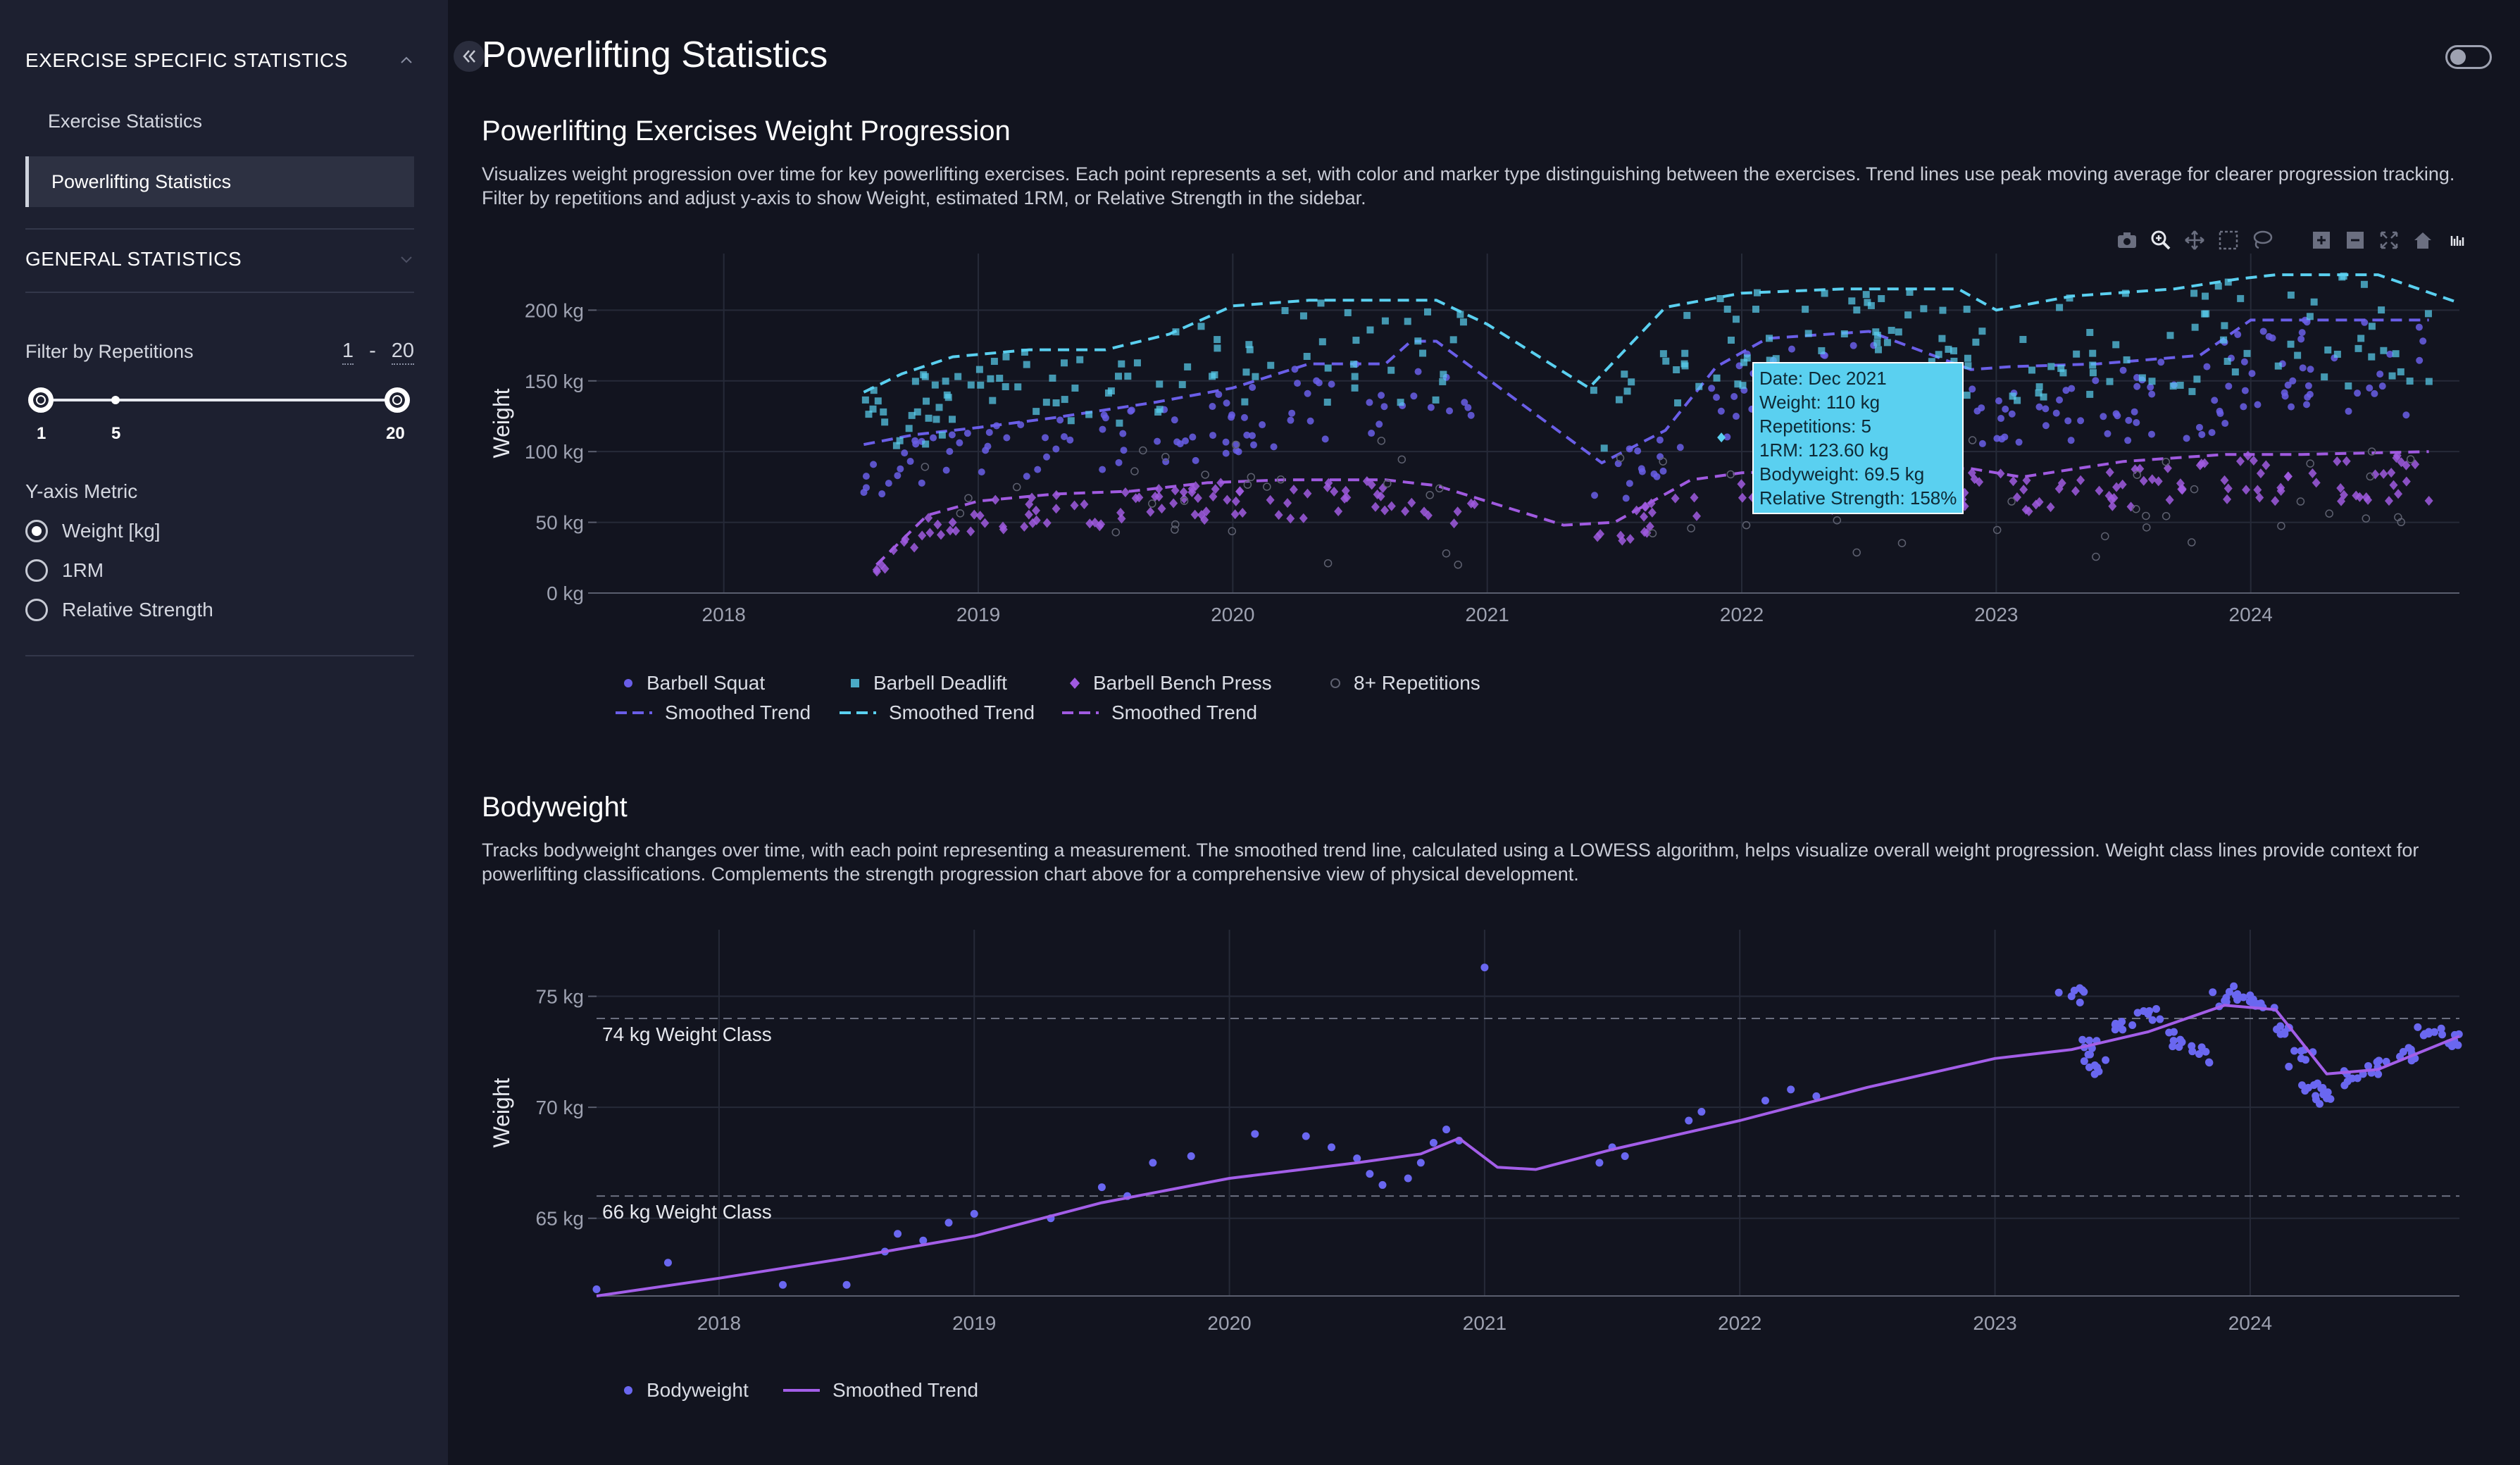 The width and height of the screenshot is (2520, 1465). What do you see at coordinates (41, 400) in the screenshot?
I see `slider-handle-min` at bounding box center [41, 400].